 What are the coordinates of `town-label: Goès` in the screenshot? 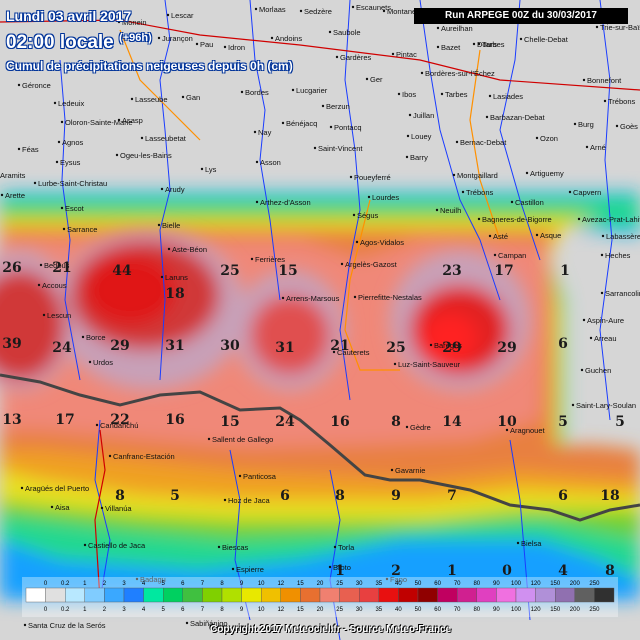 It's located at (629, 126).